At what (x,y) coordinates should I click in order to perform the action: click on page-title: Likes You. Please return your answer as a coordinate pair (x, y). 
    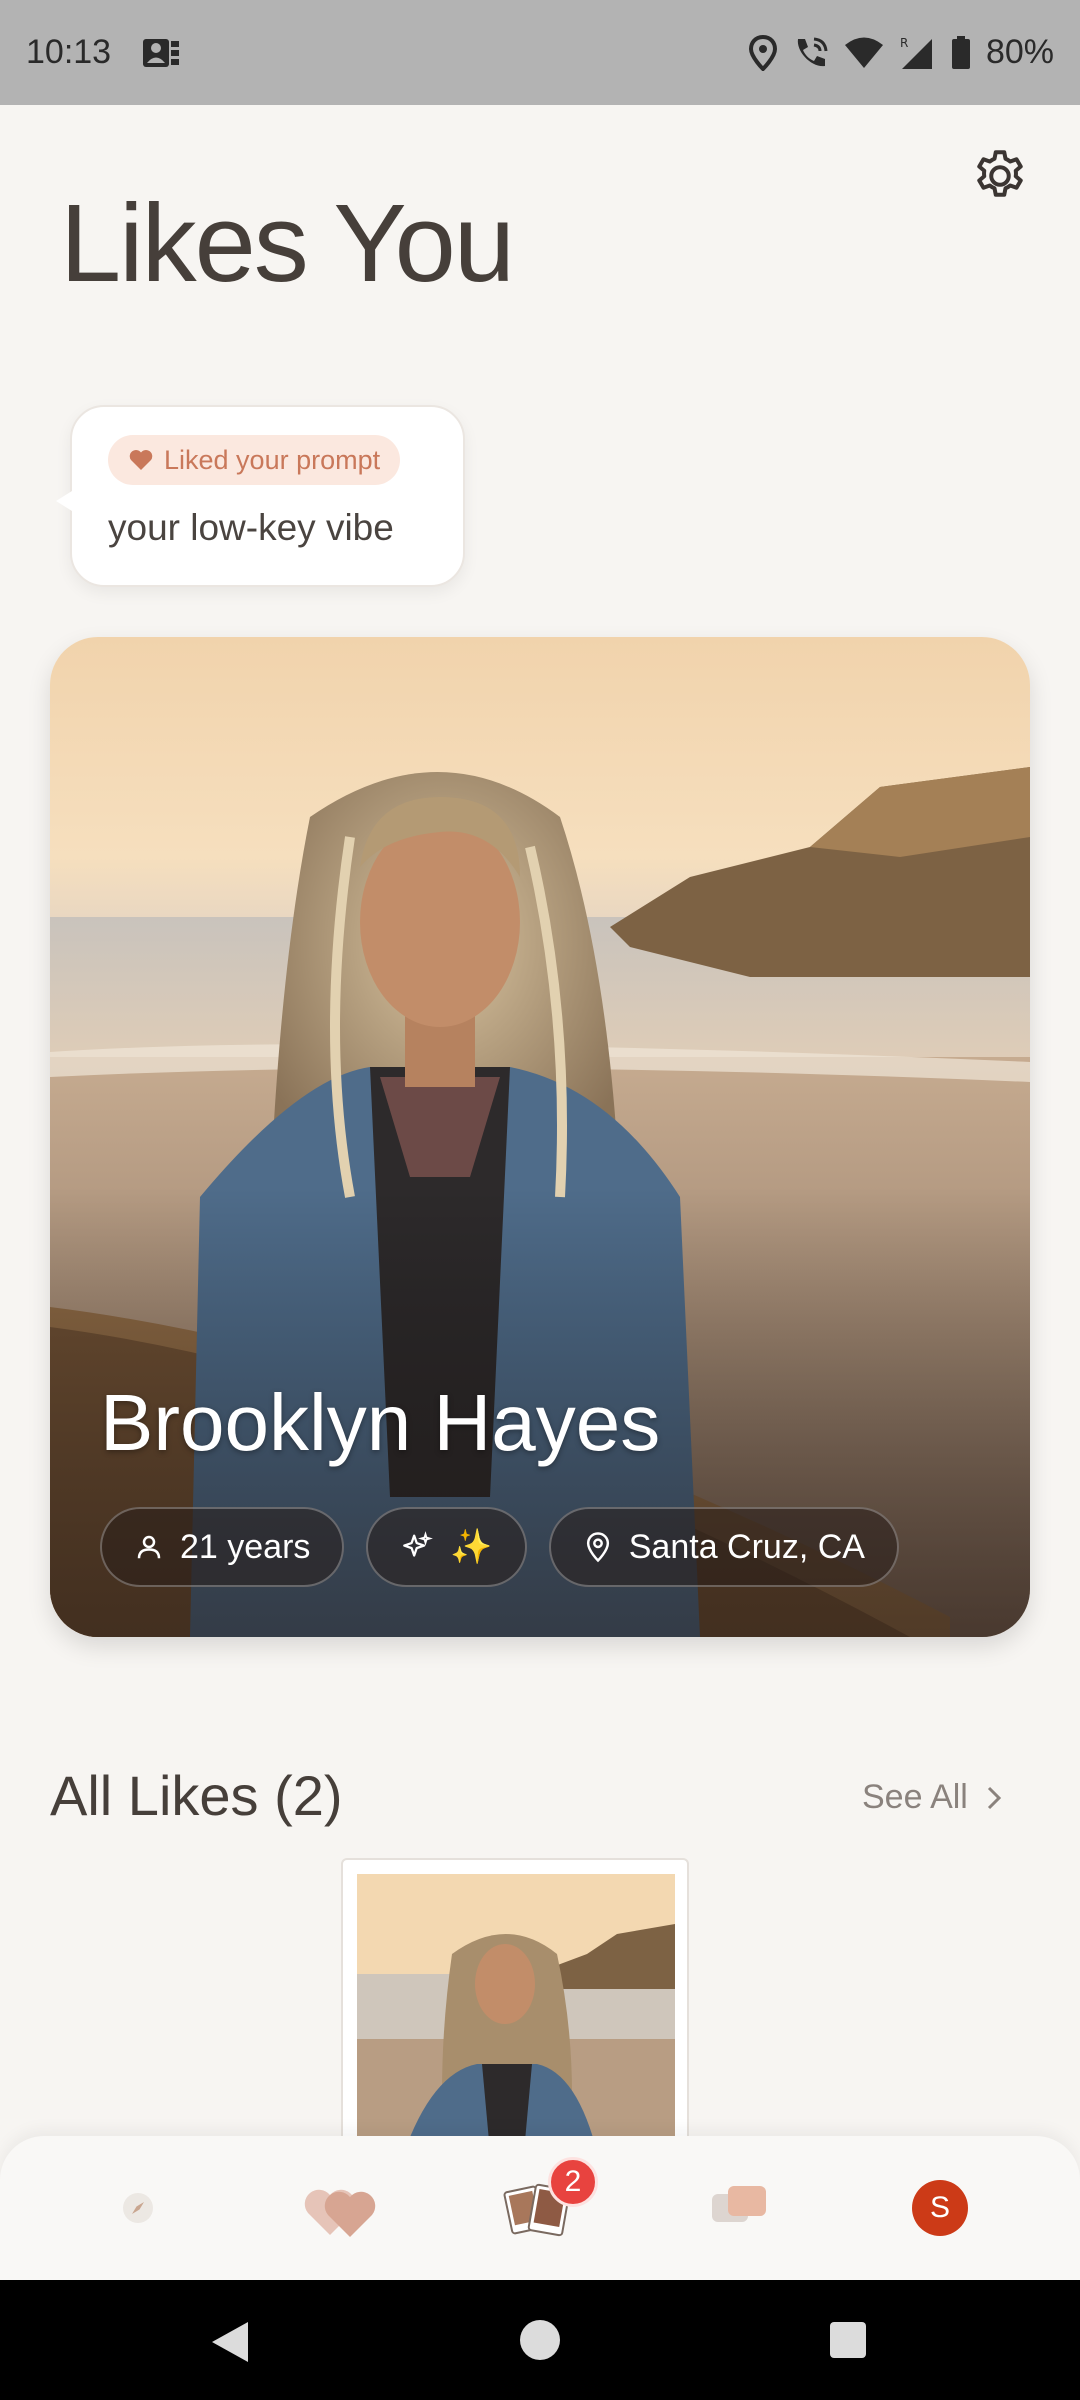
    Looking at the image, I should click on (287, 243).